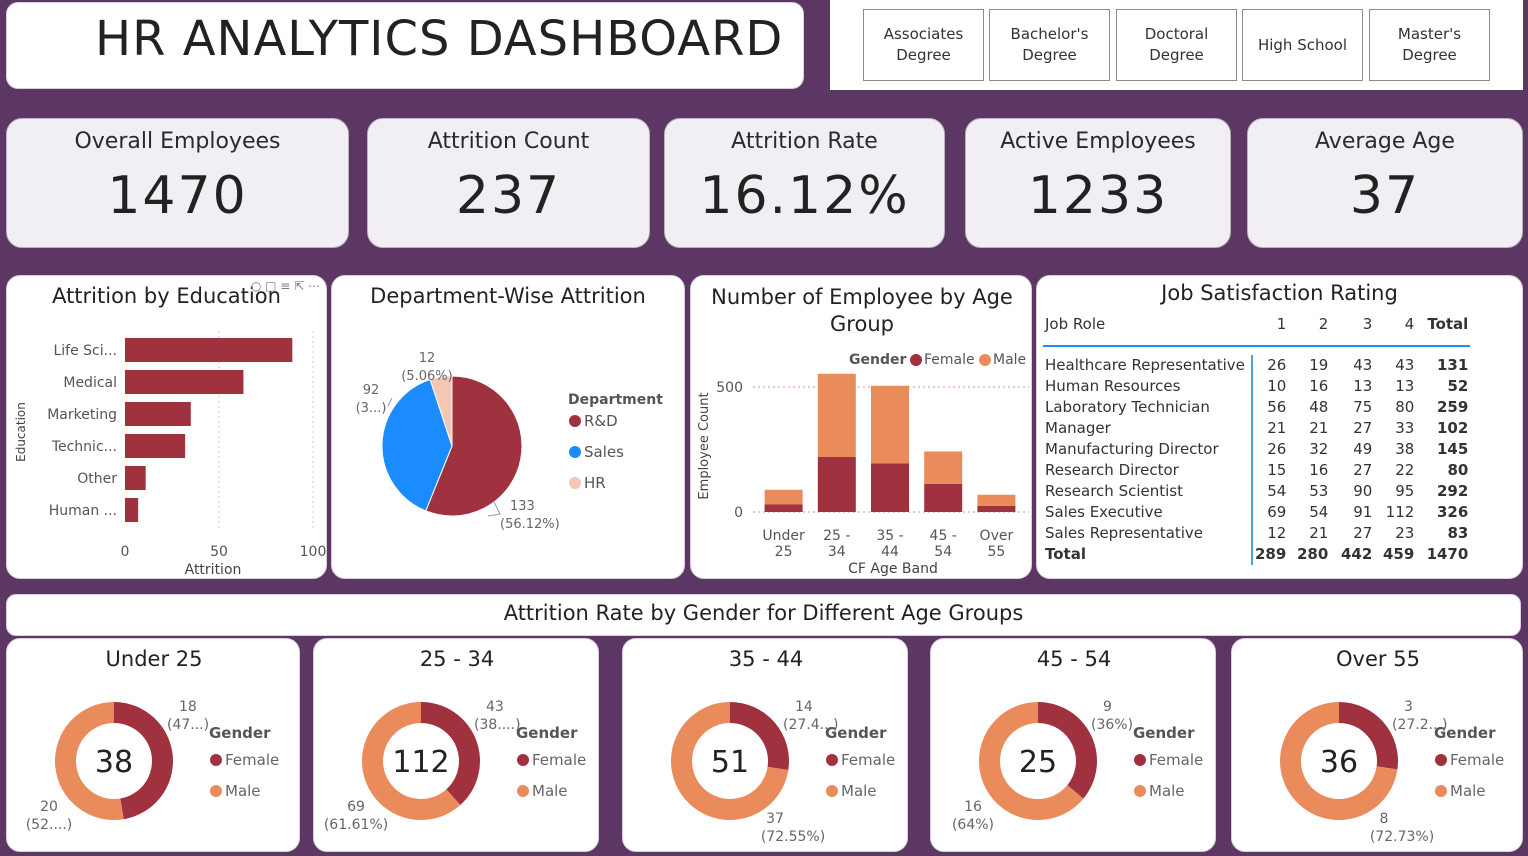 The width and height of the screenshot is (1528, 856). Describe the element at coordinates (495, 707) in the screenshot. I see `female-count-label: 43` at that location.